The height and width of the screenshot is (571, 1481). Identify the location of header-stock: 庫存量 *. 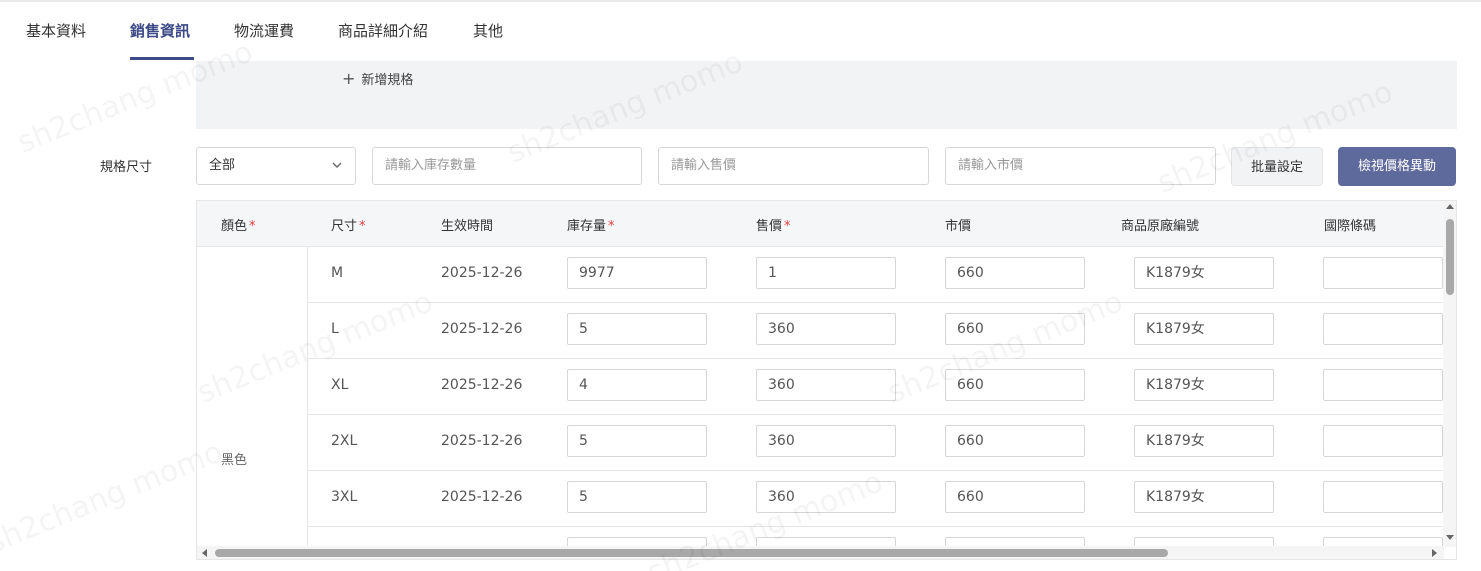
(591, 226).